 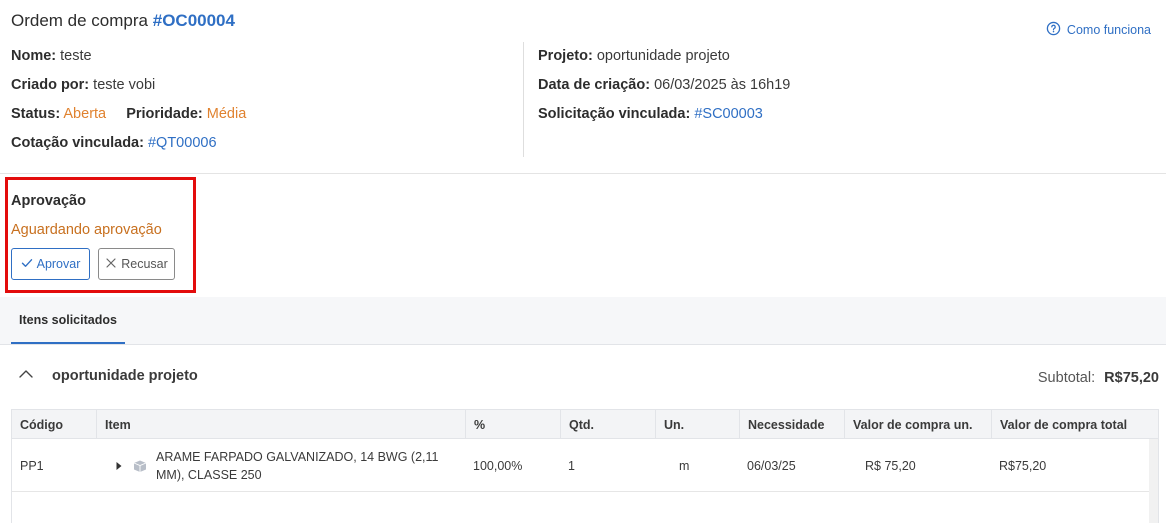 What do you see at coordinates (182, 143) in the screenshot?
I see `quote-link: #QT00006` at bounding box center [182, 143].